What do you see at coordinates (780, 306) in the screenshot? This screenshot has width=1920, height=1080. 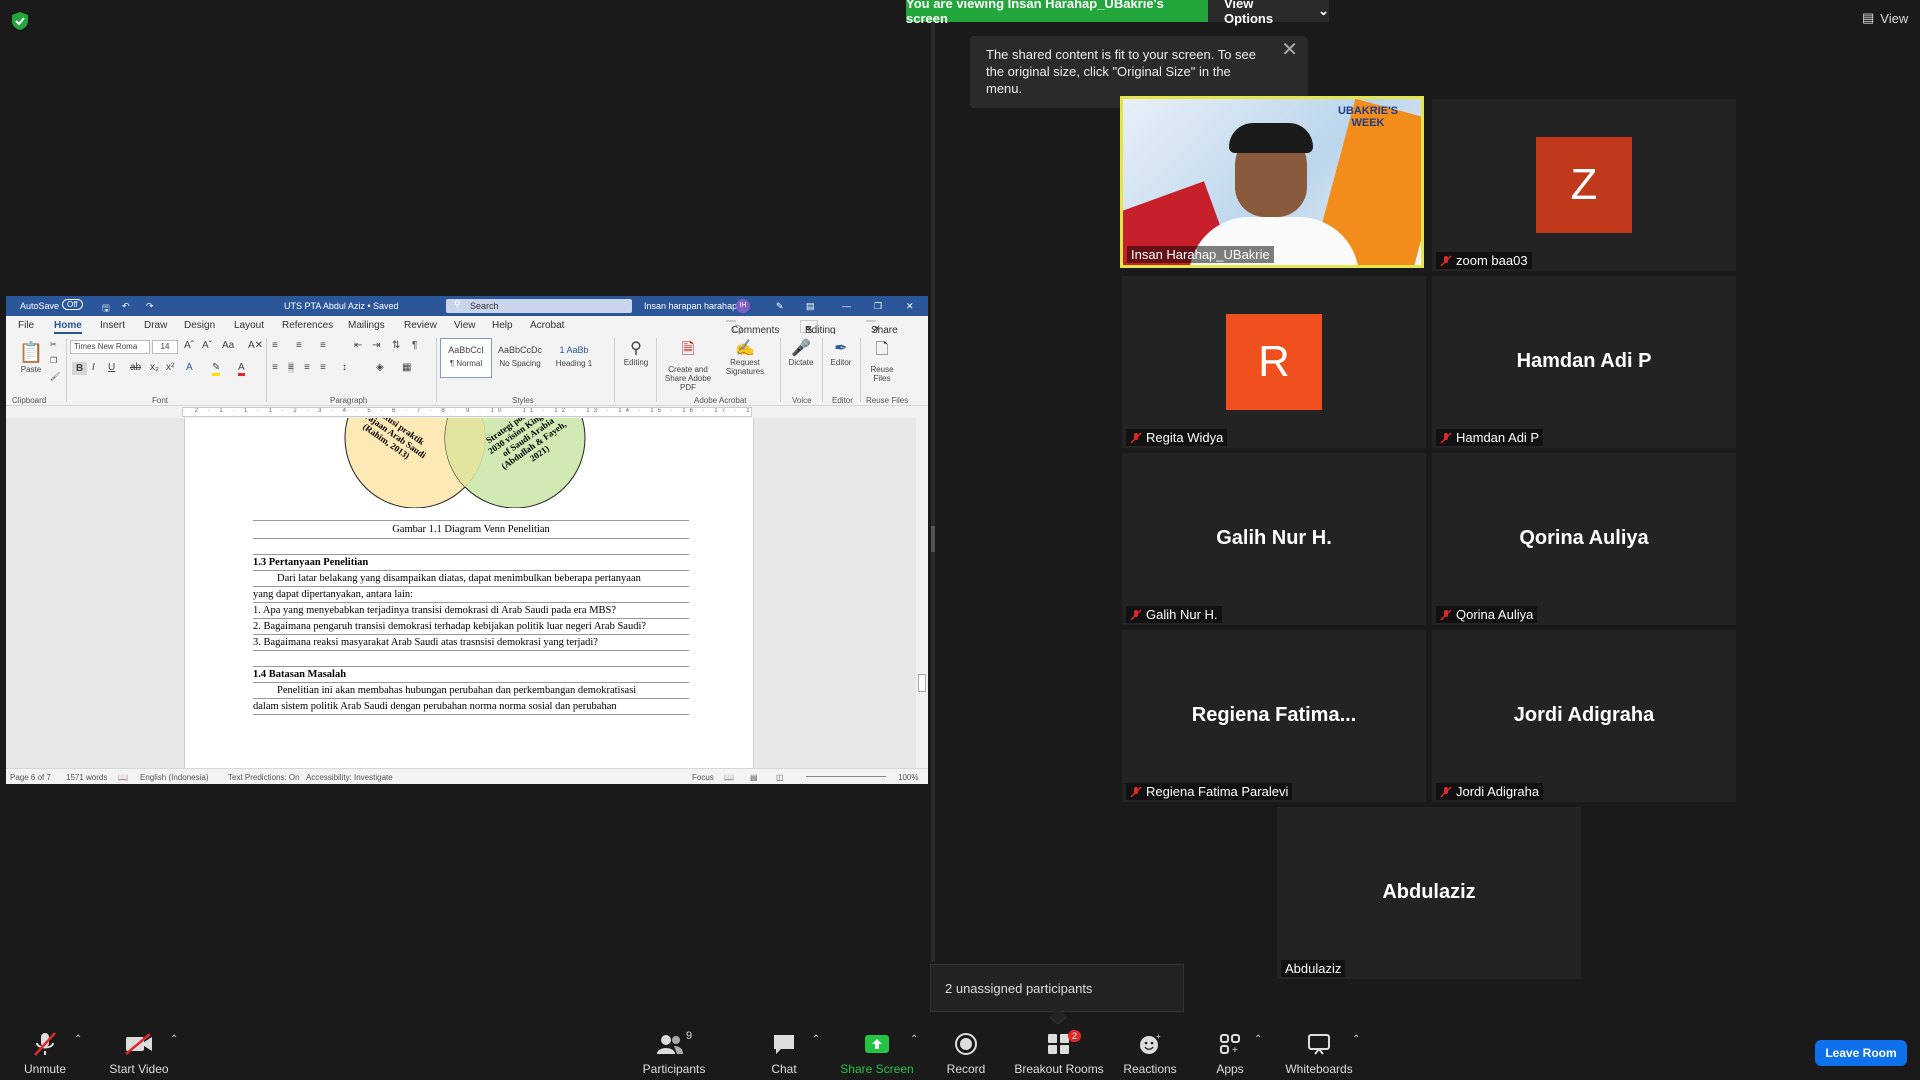 I see `pen-icon: ✎` at bounding box center [780, 306].